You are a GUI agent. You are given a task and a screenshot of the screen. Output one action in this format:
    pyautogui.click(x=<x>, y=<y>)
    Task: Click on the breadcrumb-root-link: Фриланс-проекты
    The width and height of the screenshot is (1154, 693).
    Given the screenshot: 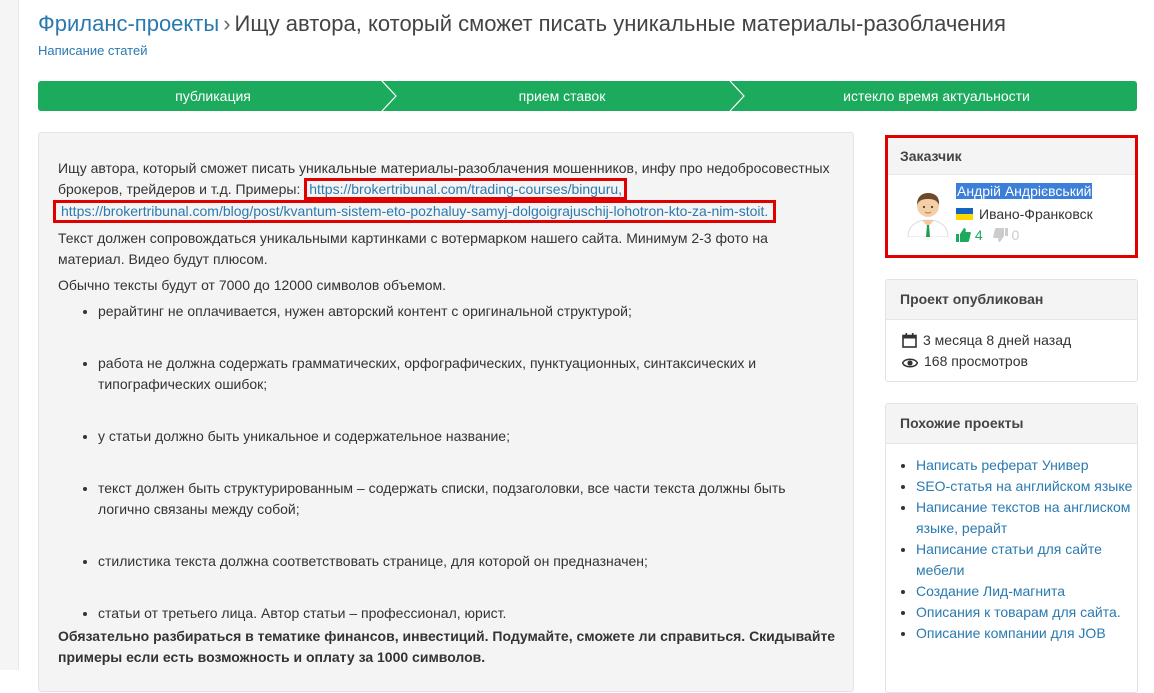 What is the action you would take?
    pyautogui.click(x=128, y=23)
    